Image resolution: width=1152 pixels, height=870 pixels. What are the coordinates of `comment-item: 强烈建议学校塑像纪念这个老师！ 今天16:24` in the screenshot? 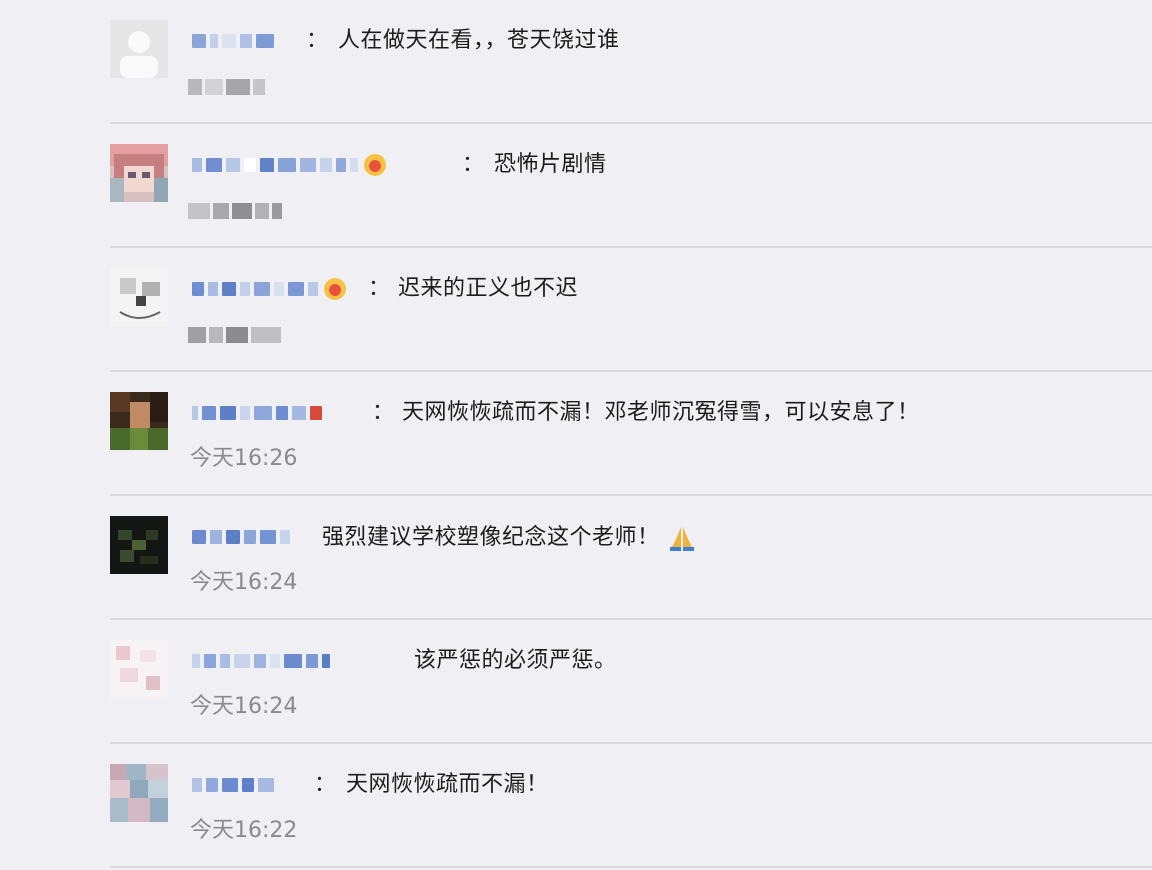 It's located at (576, 558).